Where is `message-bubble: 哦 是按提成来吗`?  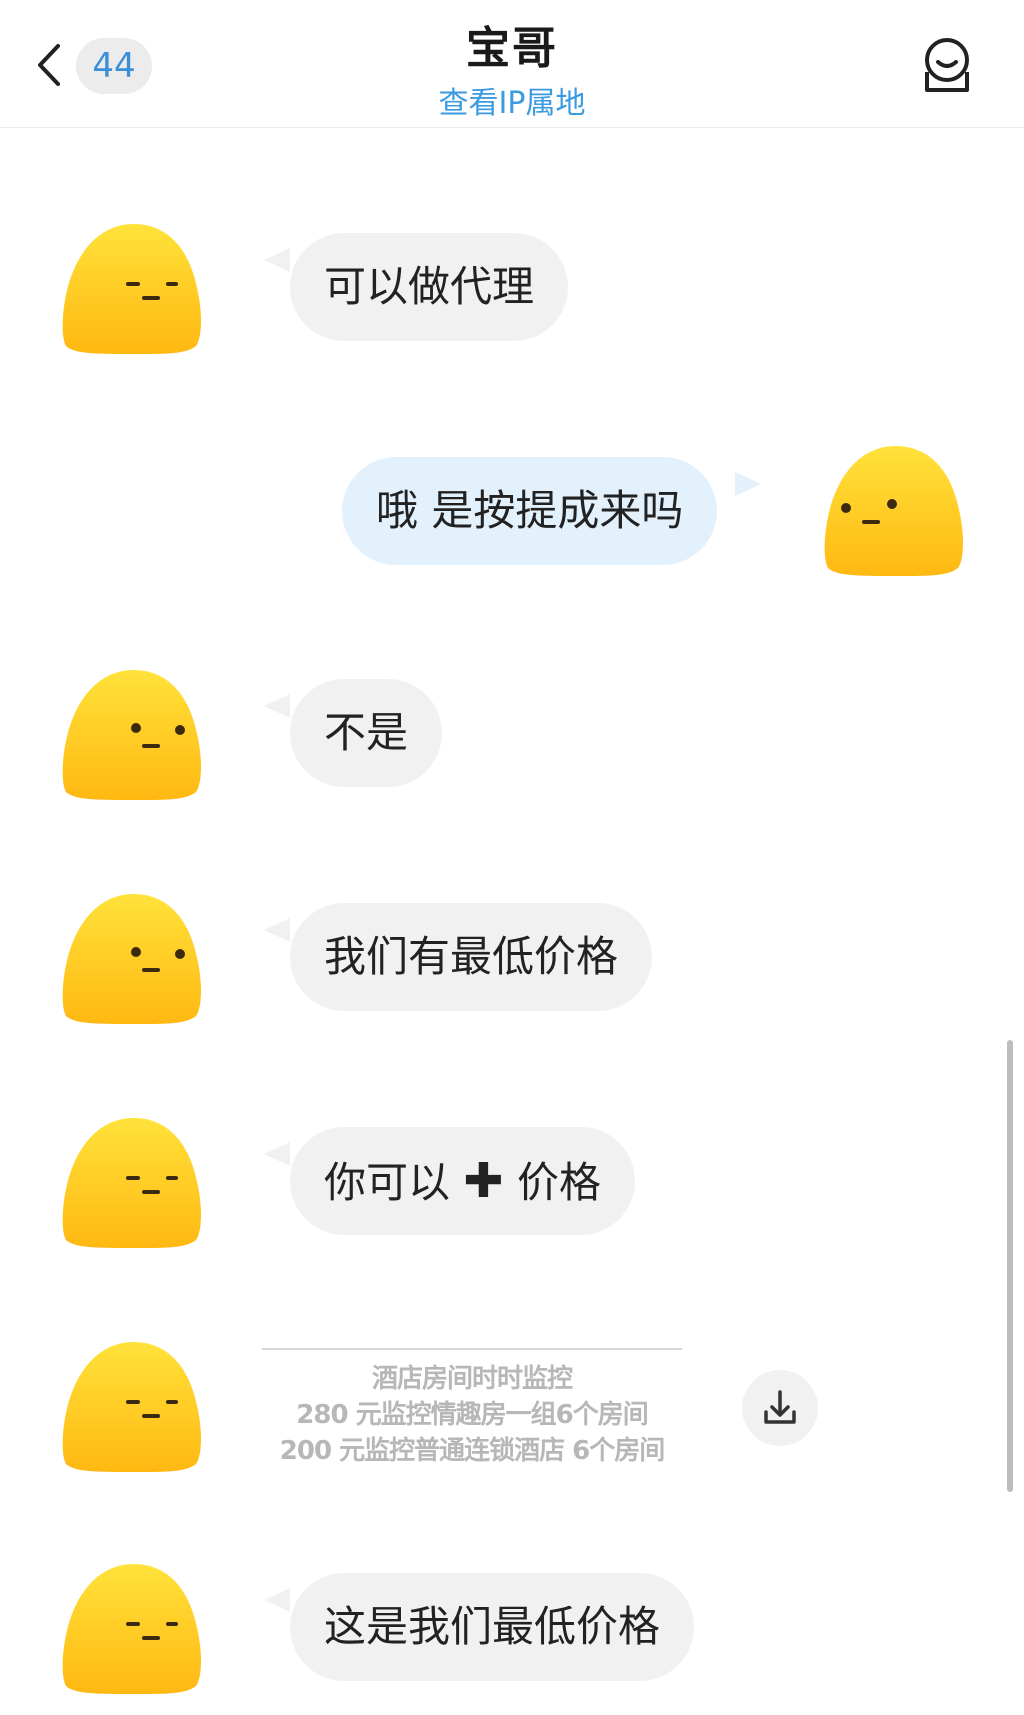
message-bubble: 哦 是按提成来吗 is located at coordinates (530, 511).